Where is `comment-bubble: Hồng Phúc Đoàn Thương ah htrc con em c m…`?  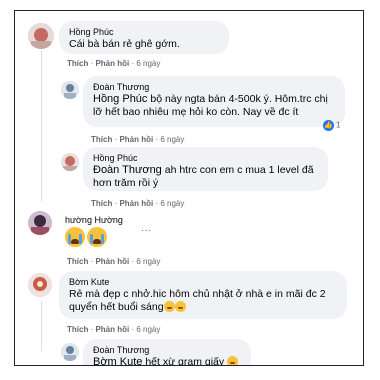
comment-bubble: Hồng Phúc Đoàn Thương ah htrc con em c m… is located at coordinates (205, 169).